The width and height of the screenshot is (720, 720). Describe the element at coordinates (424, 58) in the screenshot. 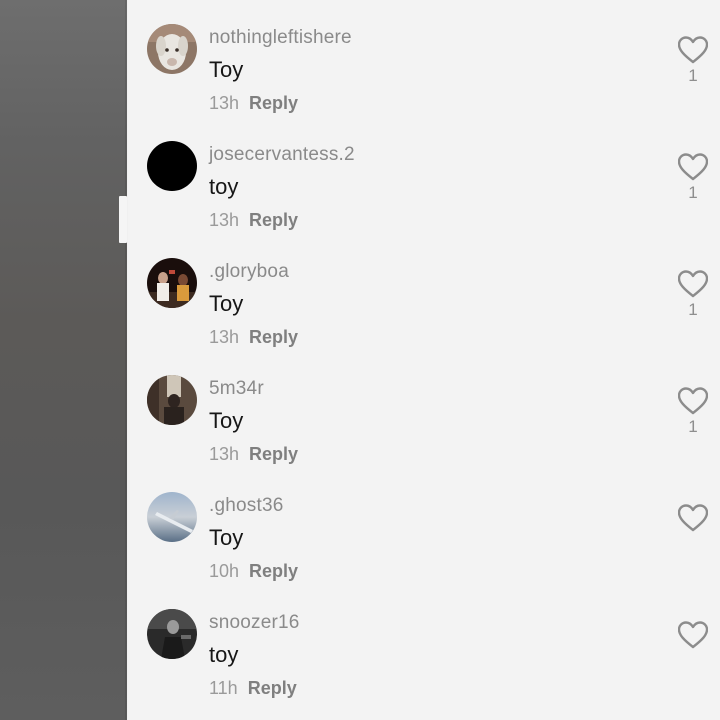

I see `comment-item: nothingleftishere Toy 13h Reply 1` at that location.